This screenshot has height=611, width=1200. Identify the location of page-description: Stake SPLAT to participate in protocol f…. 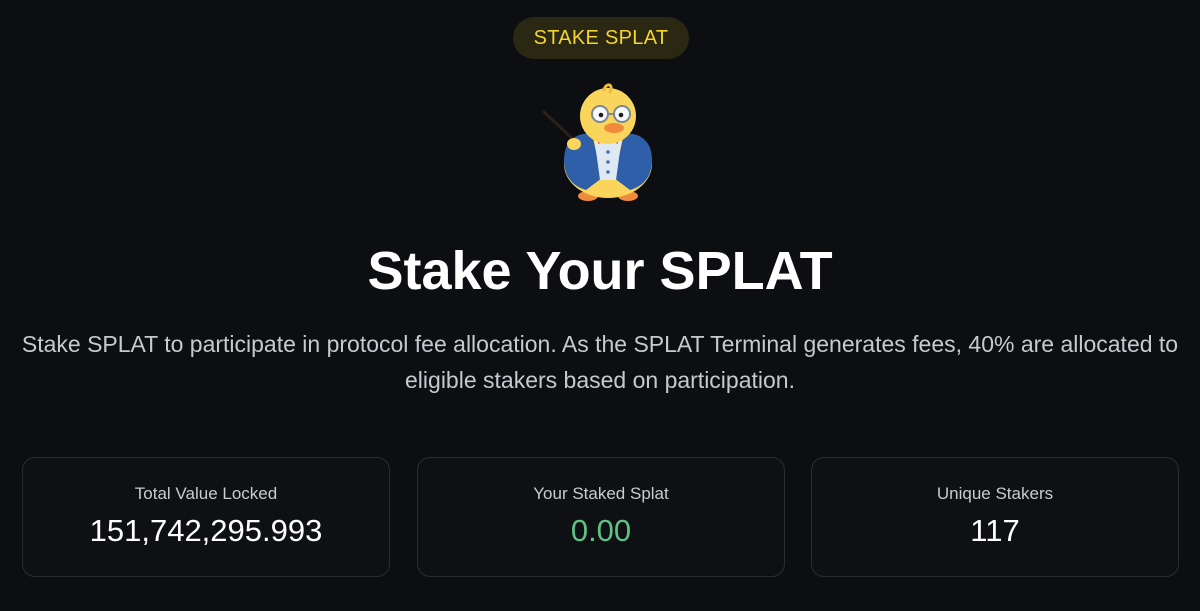
(600, 362).